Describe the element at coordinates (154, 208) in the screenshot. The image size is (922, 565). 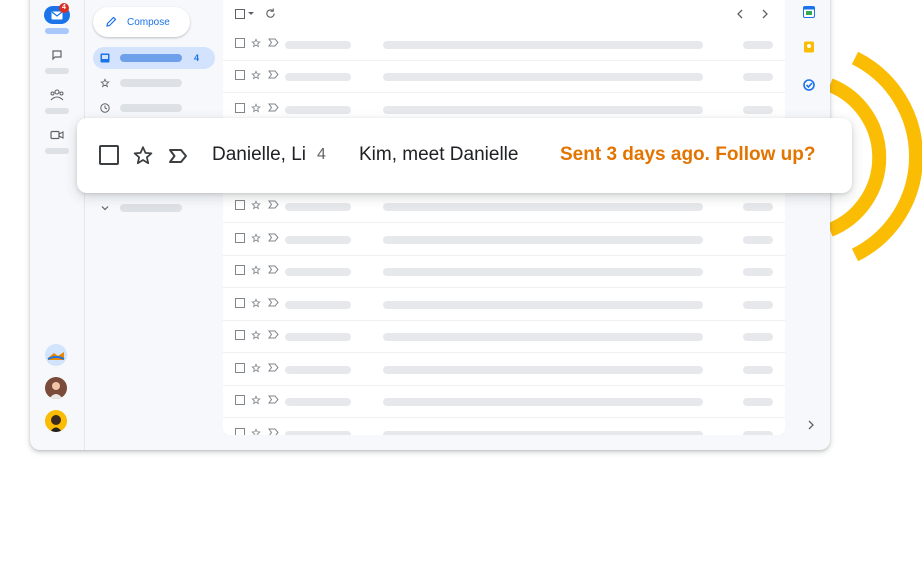
I see `nav-item-more` at that location.